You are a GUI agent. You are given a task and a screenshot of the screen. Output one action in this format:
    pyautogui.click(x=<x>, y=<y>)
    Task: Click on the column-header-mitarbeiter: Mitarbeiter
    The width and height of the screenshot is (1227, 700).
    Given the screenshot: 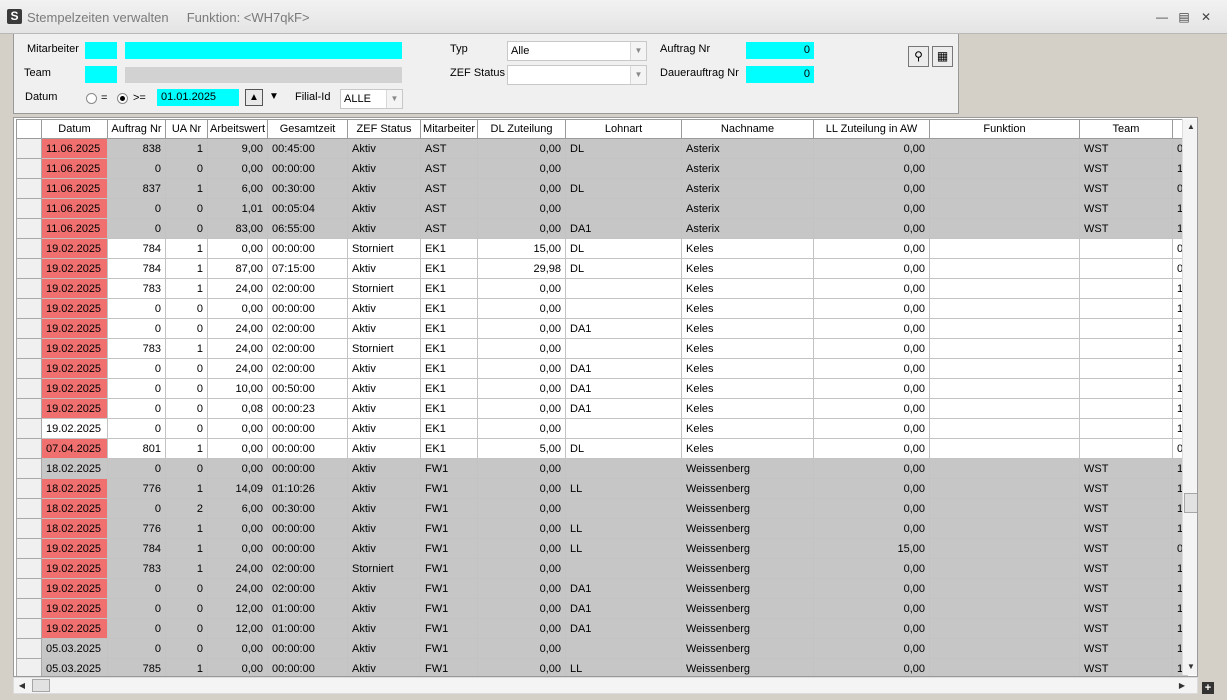 What is the action you would take?
    pyautogui.click(x=449, y=129)
    